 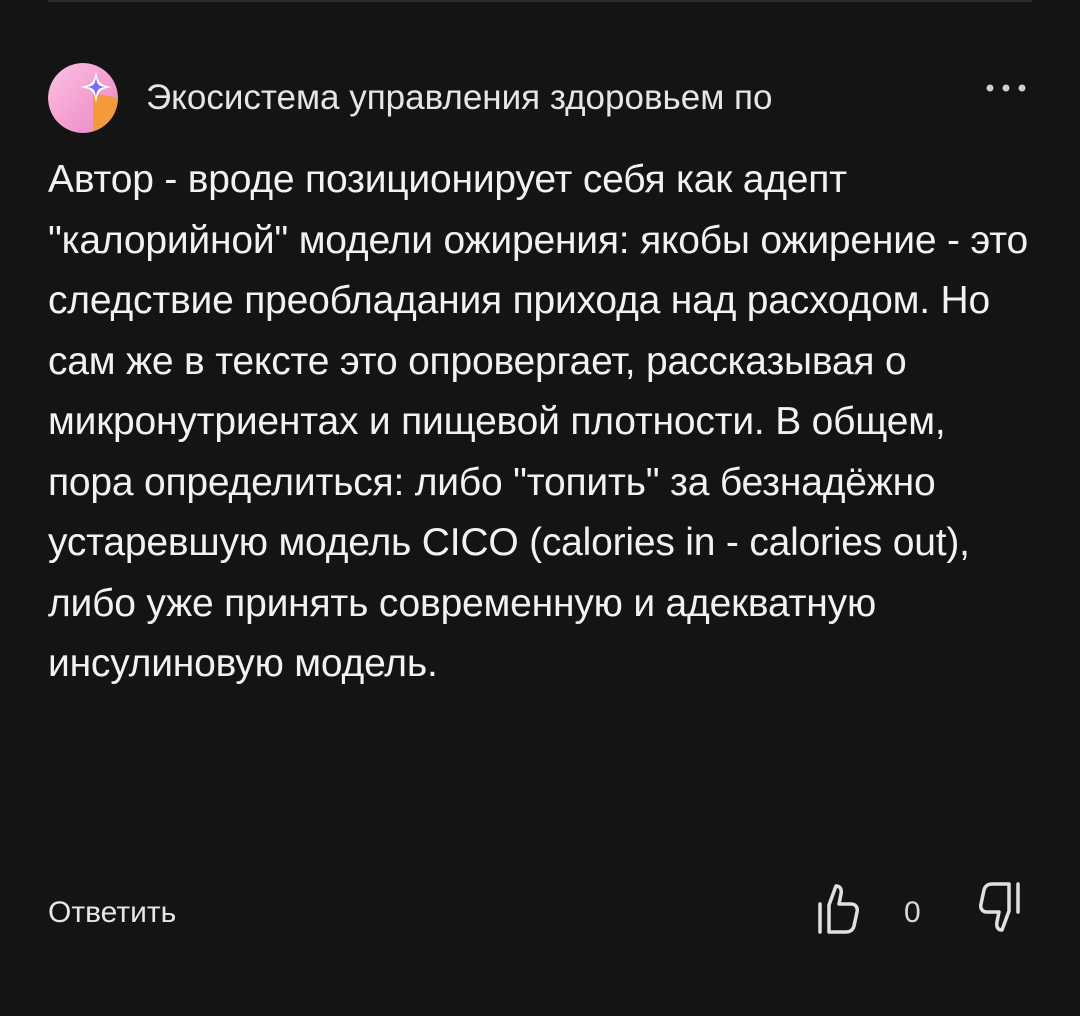 I want to click on author-name: Экосистема управления здоровьем по, so click(x=546, y=98).